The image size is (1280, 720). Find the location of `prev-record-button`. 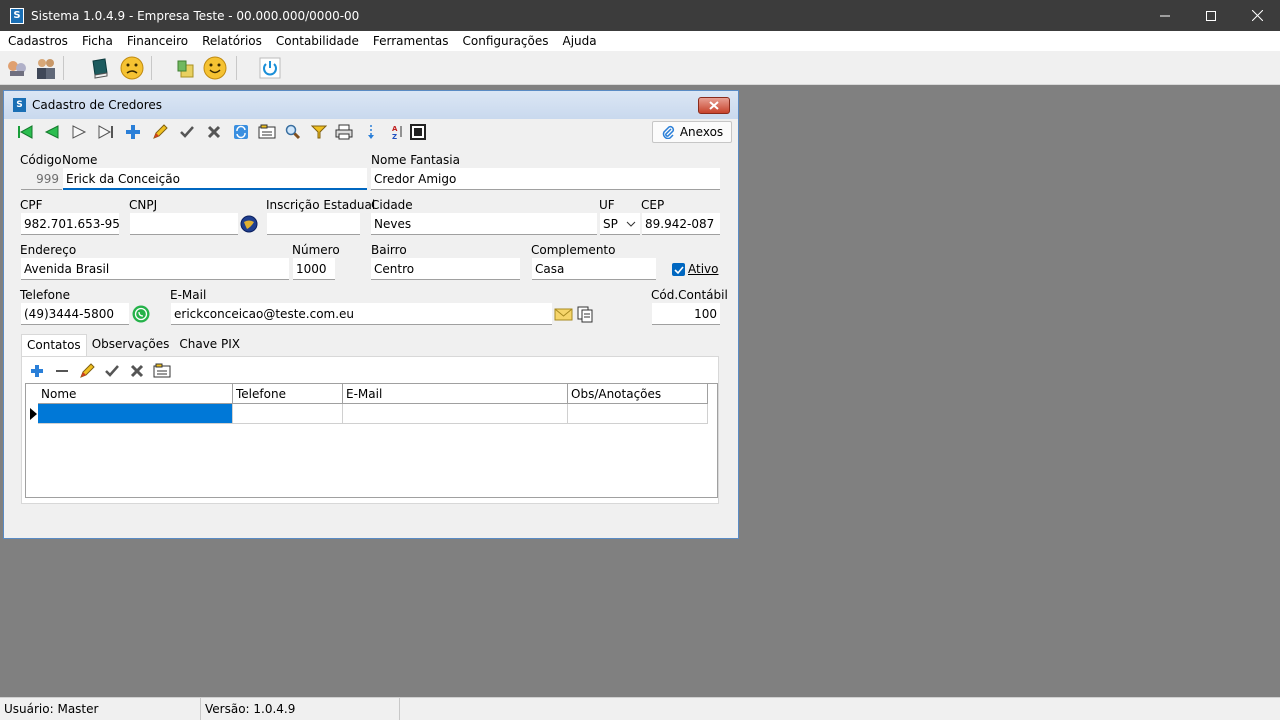

prev-record-button is located at coordinates (52, 132).